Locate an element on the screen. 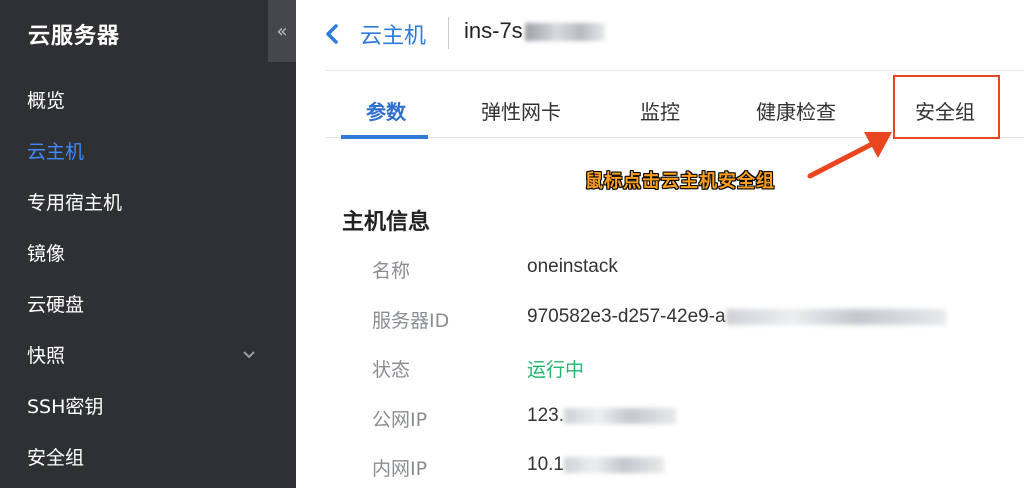 This screenshot has width=1024, height=488. annotation-text: 鼠标点击云主机安全组 is located at coordinates (680, 181).